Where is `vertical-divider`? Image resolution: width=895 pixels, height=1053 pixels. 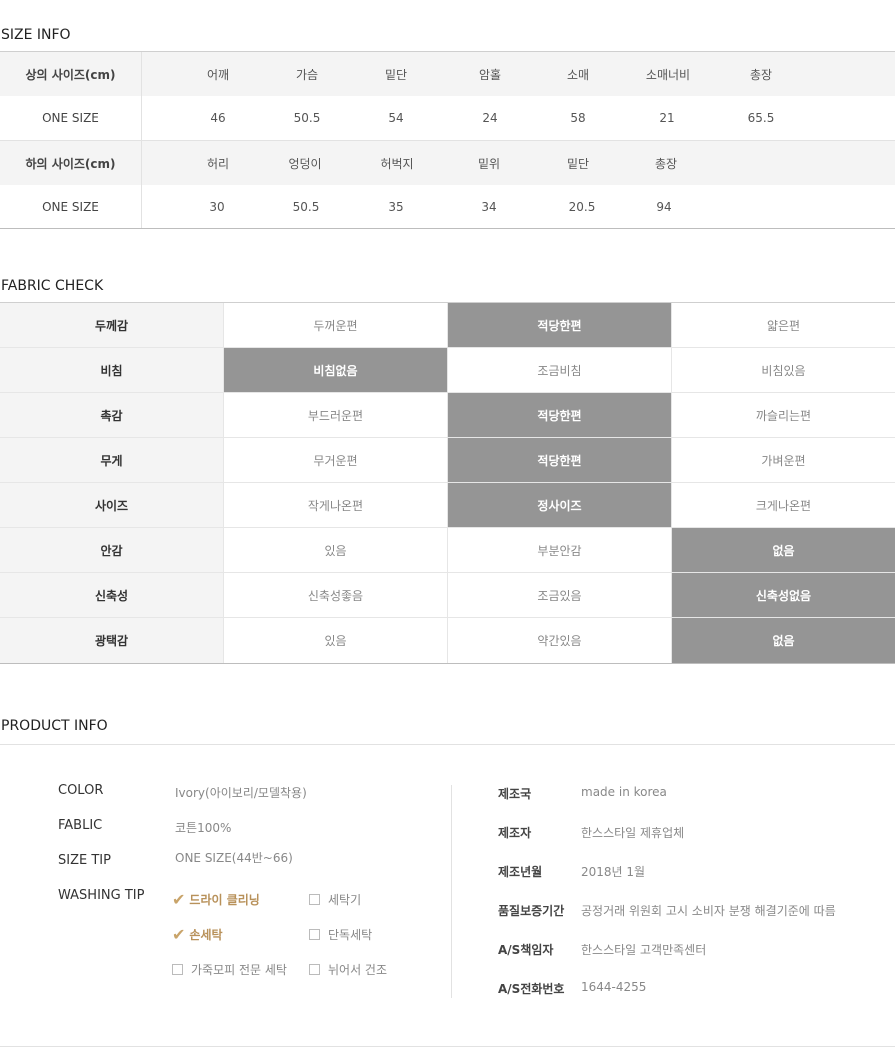 vertical-divider is located at coordinates (451, 891).